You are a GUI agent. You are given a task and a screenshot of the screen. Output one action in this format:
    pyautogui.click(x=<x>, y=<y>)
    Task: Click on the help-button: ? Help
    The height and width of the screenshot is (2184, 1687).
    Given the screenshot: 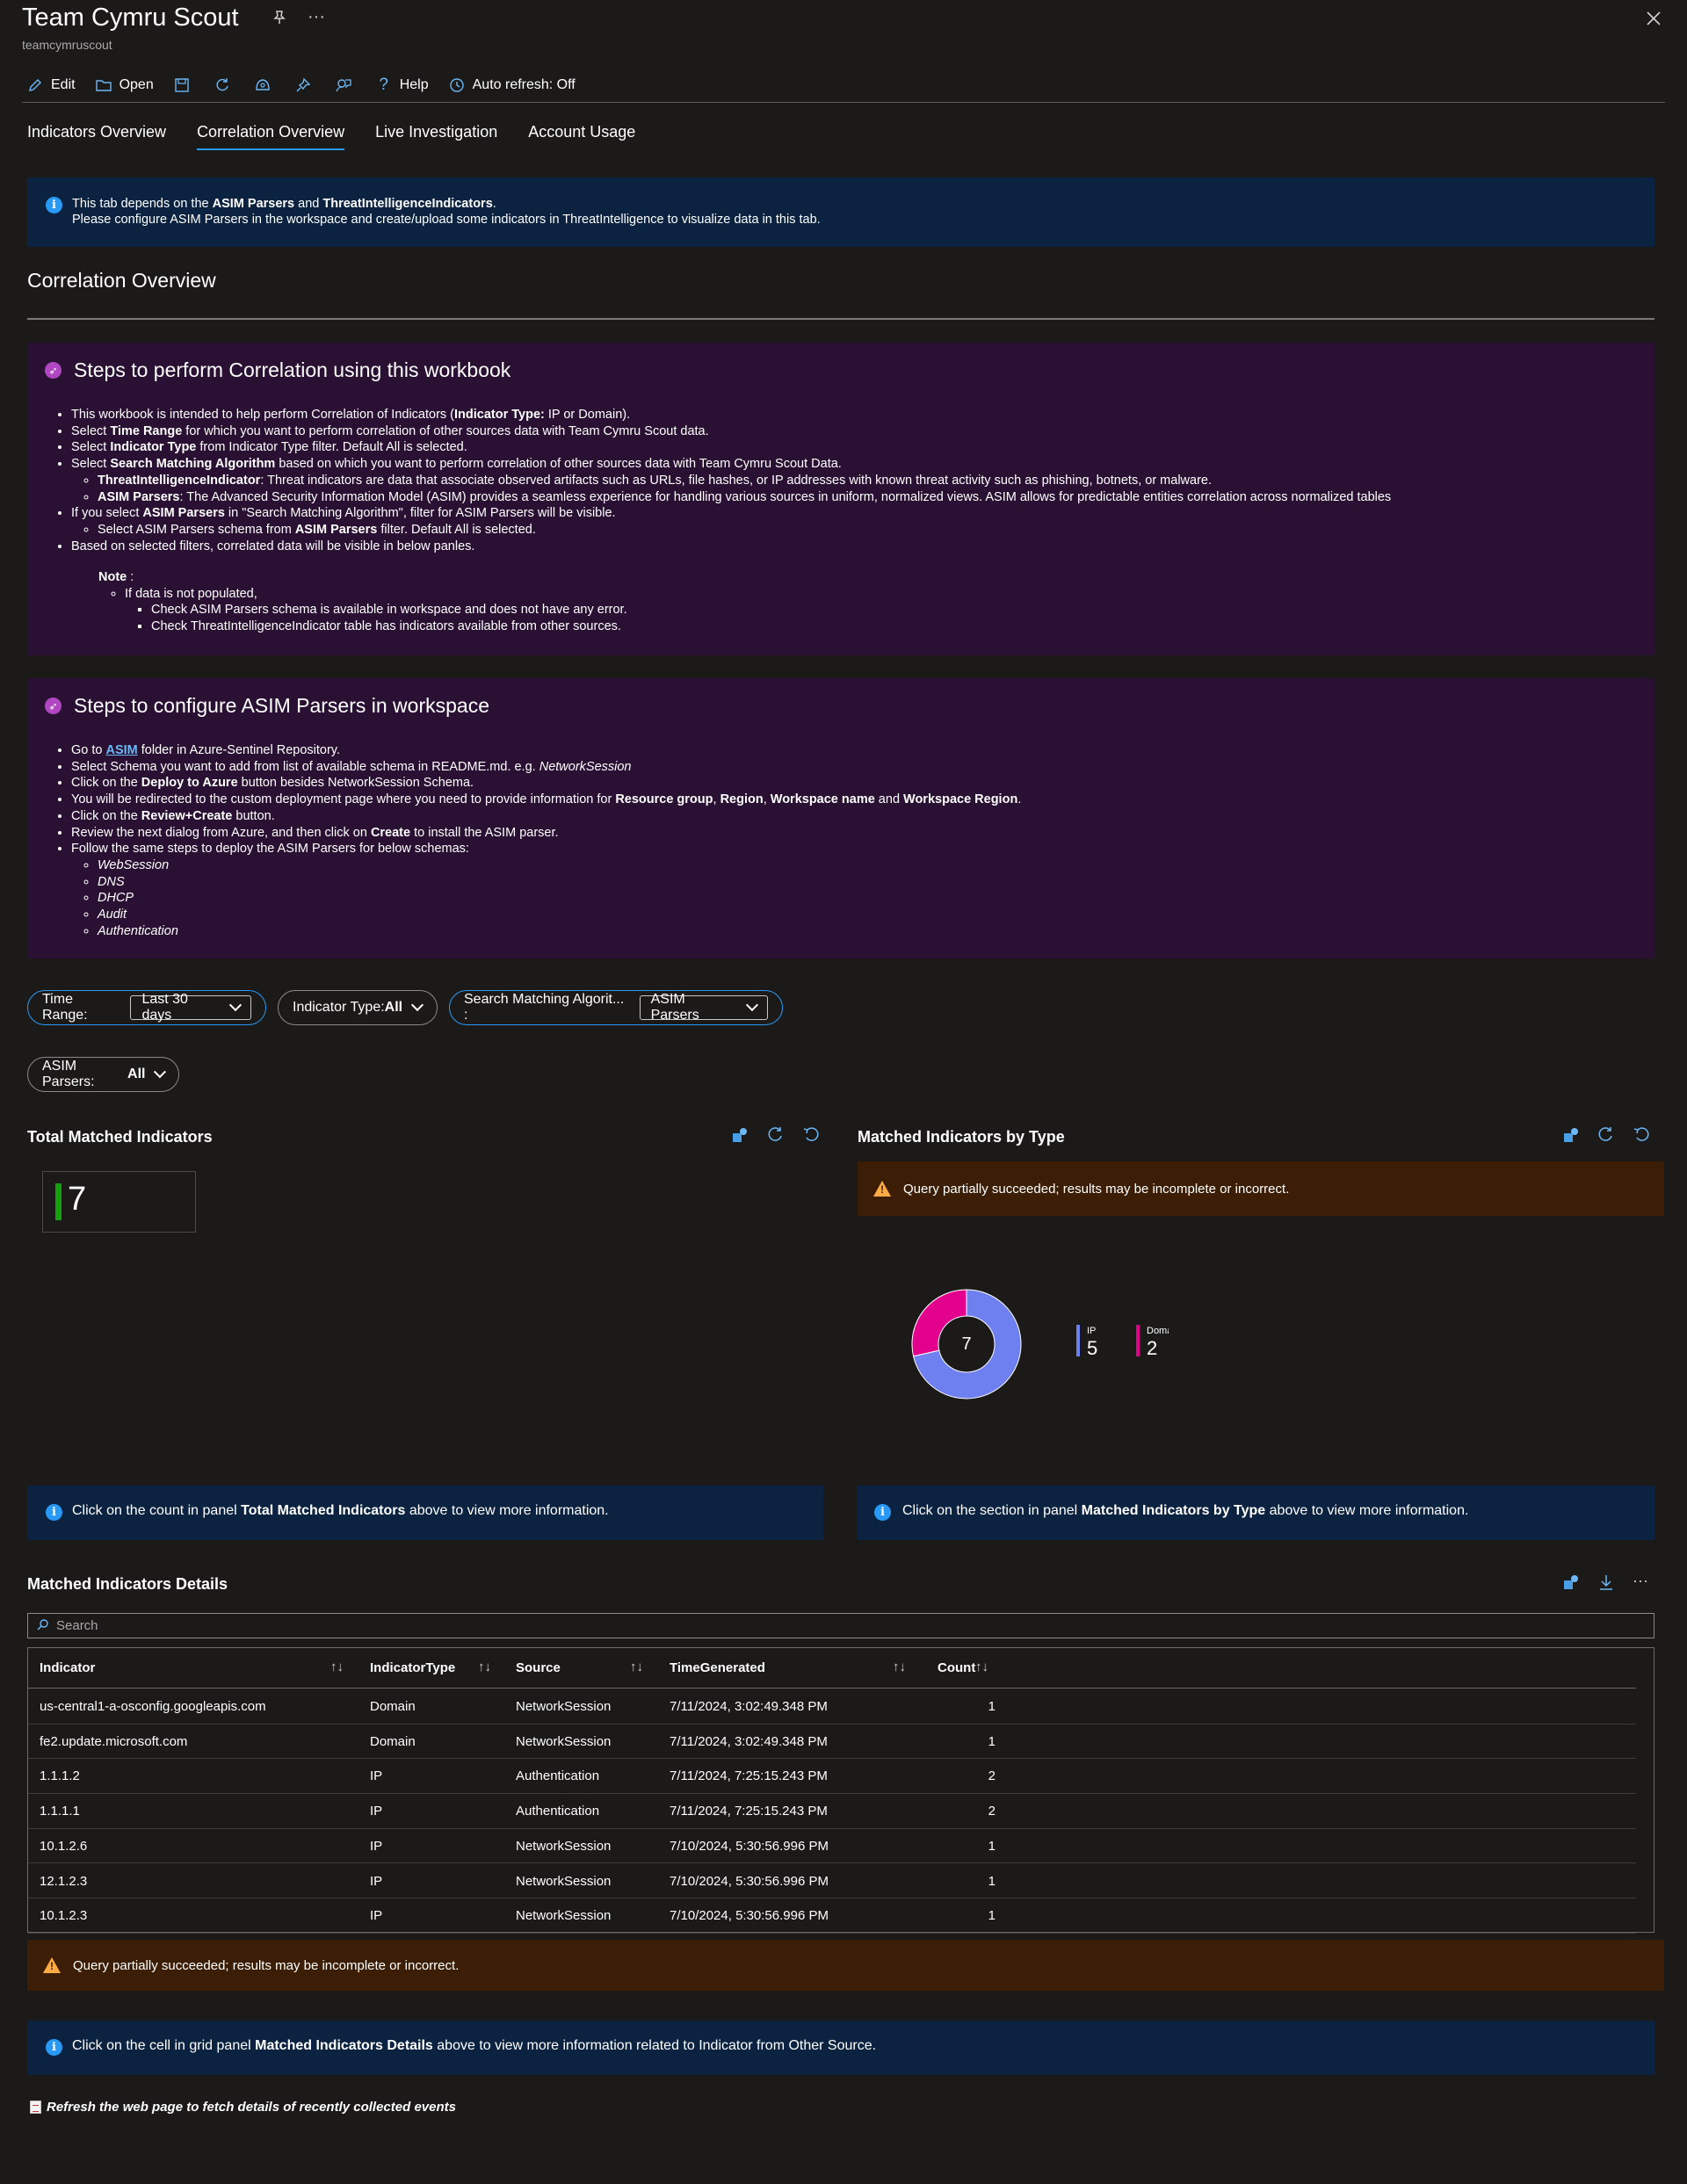 What is the action you would take?
    pyautogui.click(x=402, y=85)
    